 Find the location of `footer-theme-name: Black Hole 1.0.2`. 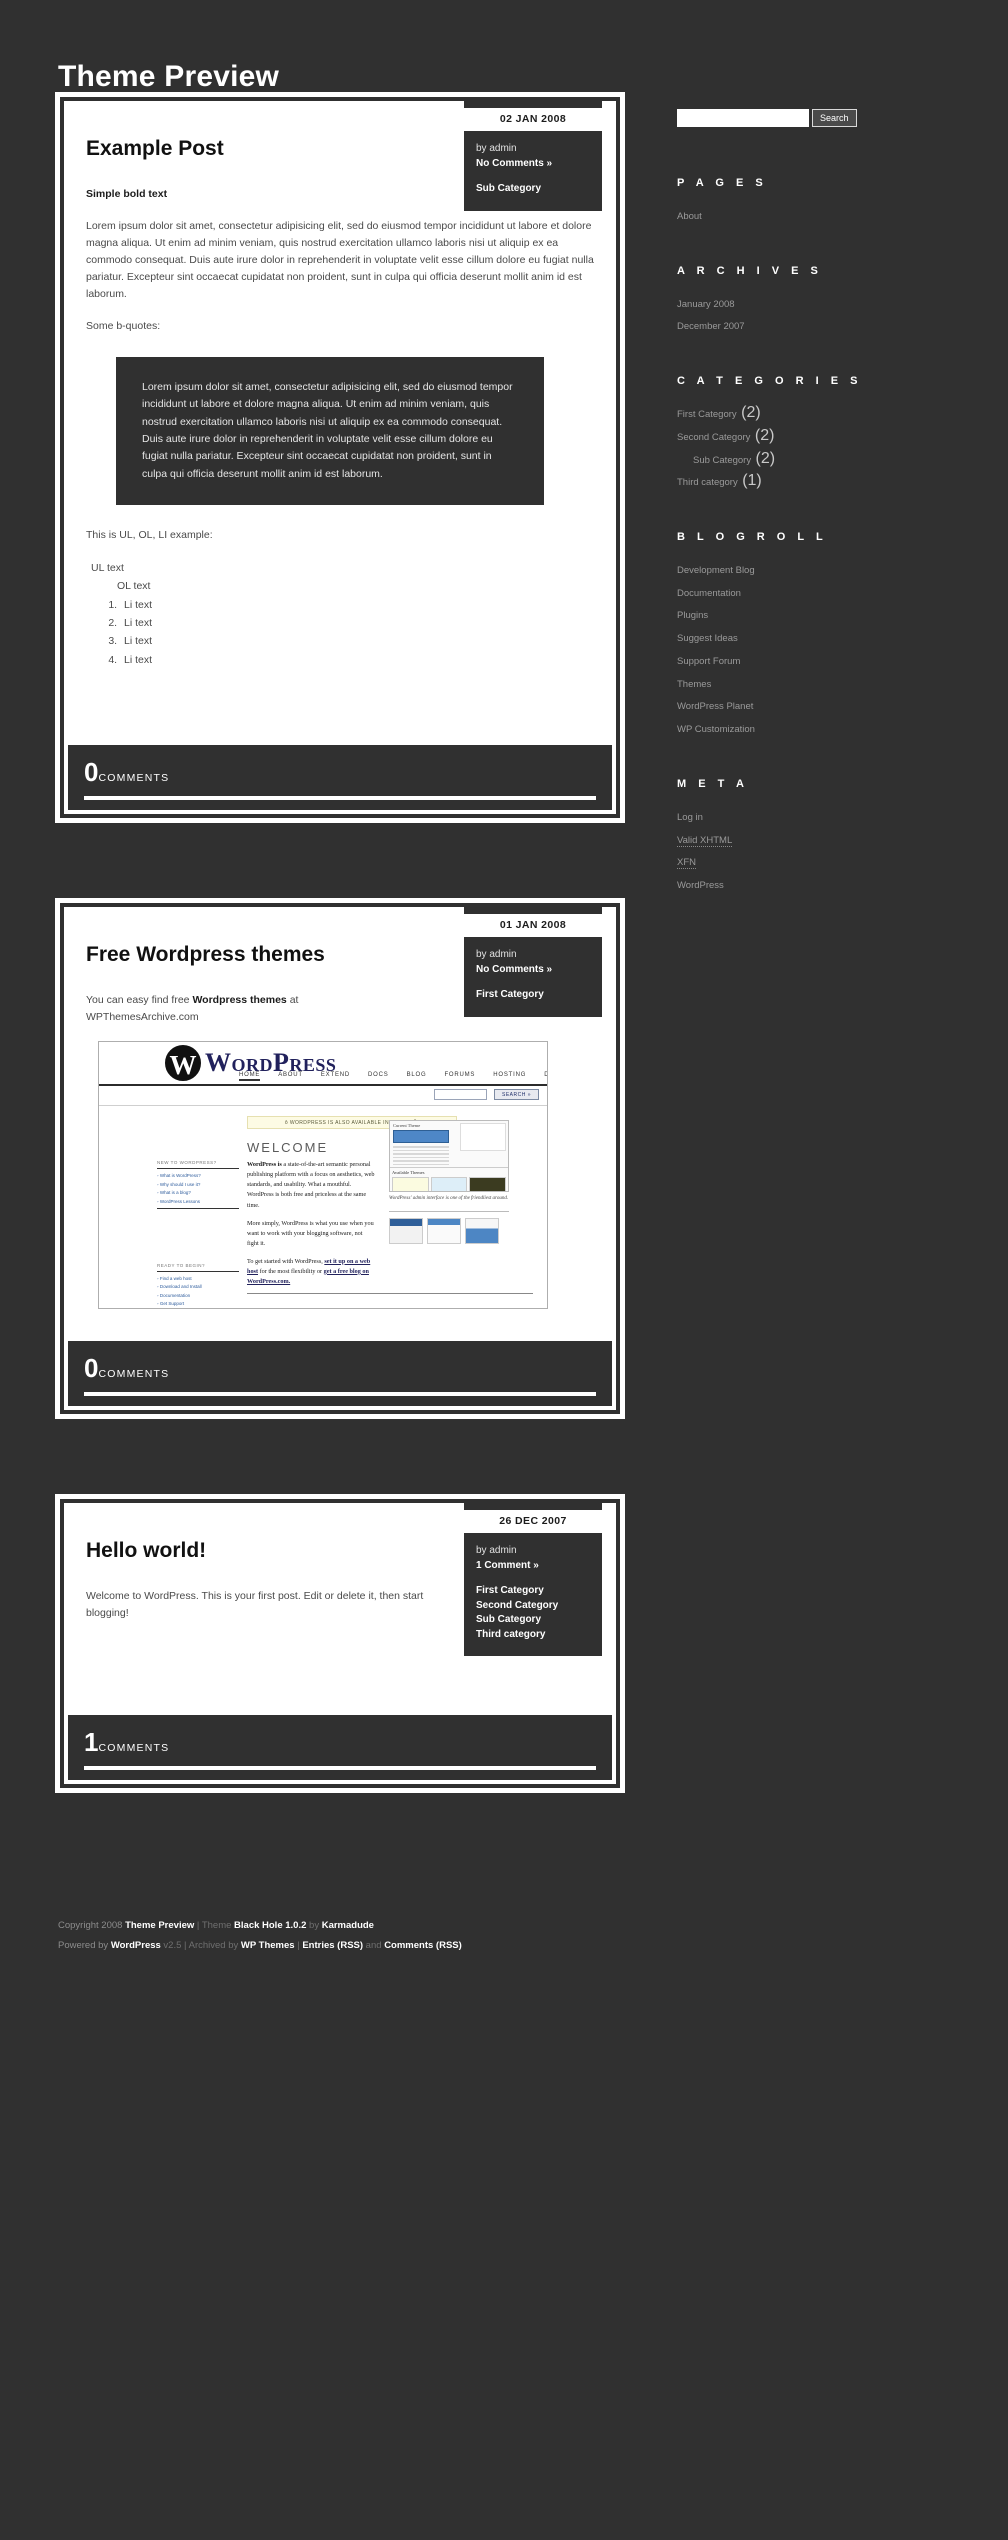

footer-theme-name: Black Hole 1.0.2 is located at coordinates (270, 1925).